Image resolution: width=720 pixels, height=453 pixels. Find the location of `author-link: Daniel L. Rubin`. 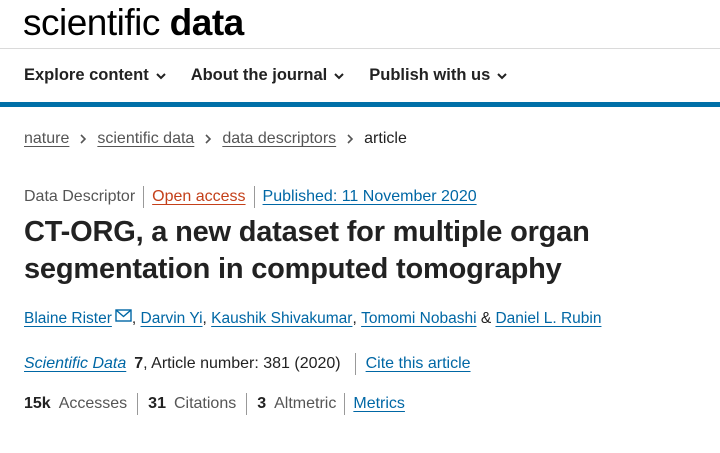

author-link: Daniel L. Rubin is located at coordinates (548, 319).